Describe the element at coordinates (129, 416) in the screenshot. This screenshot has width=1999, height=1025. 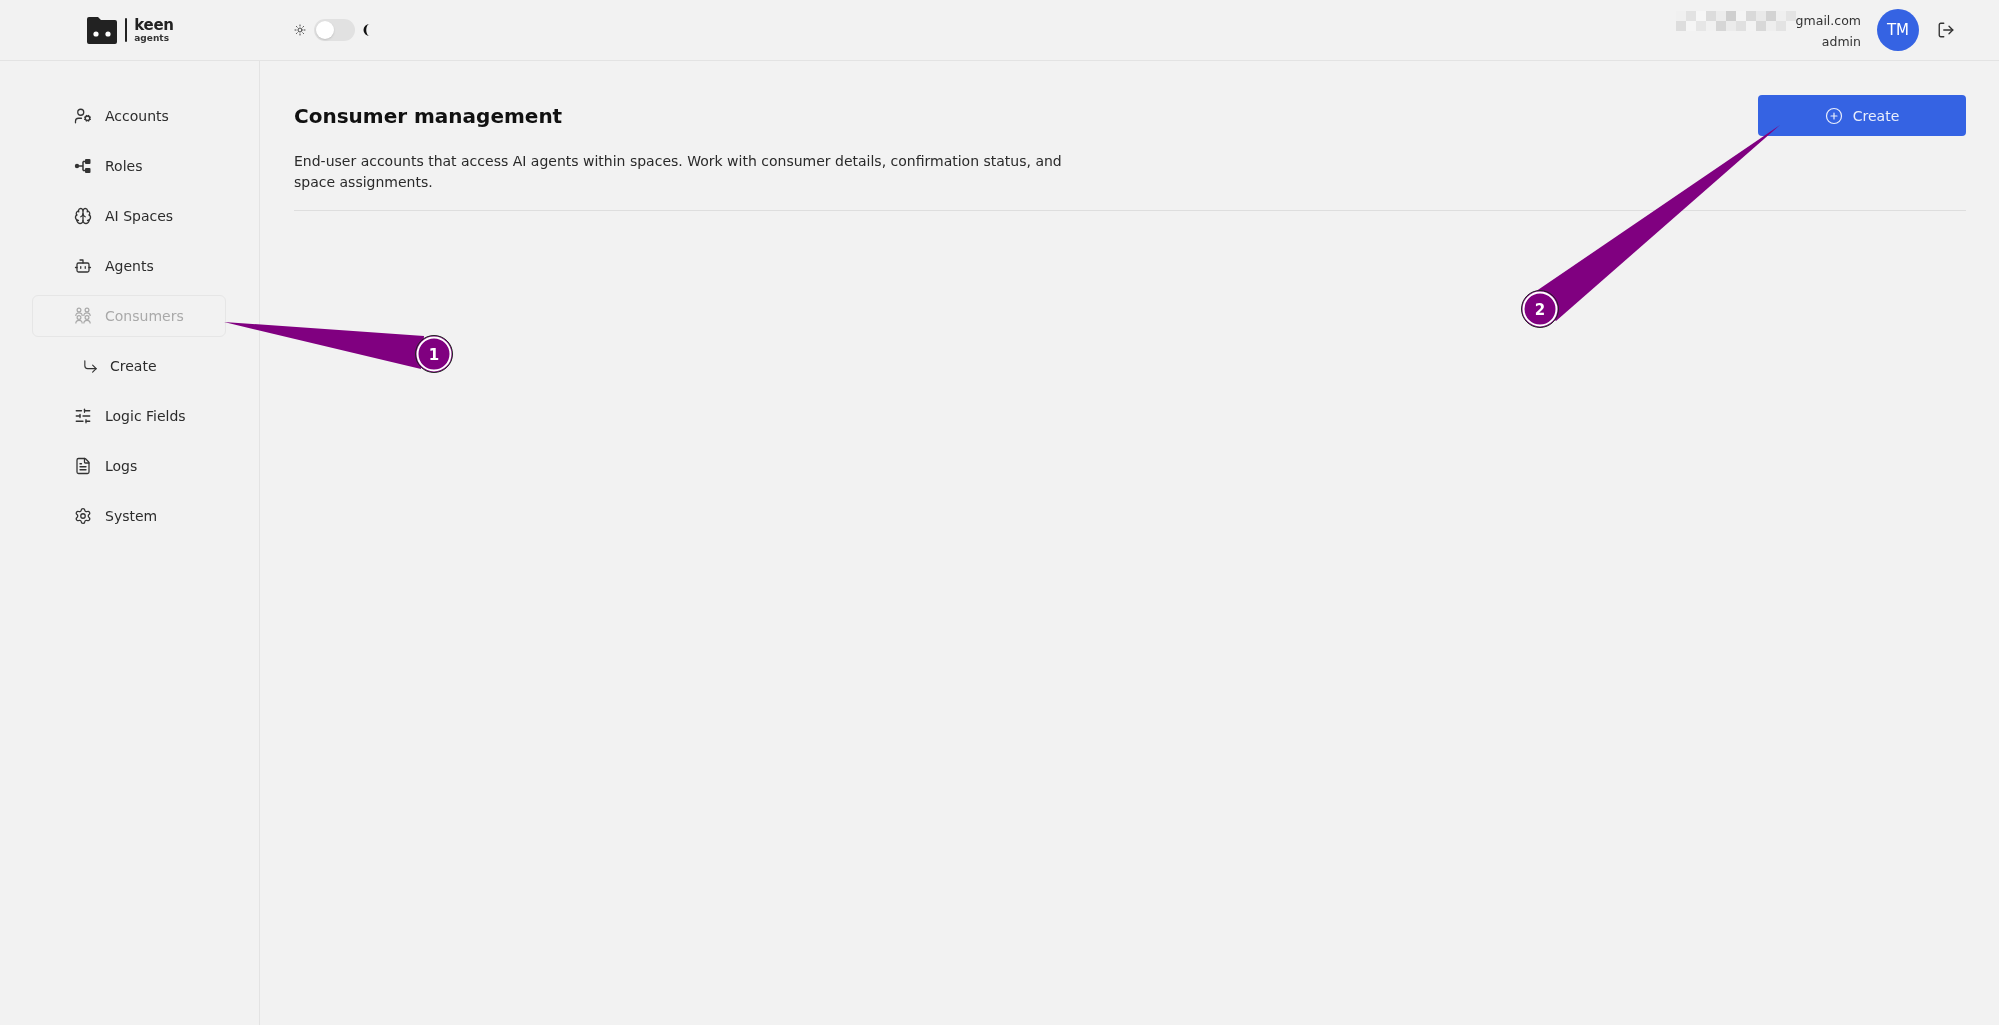
I see `sidebar-item: Logic Fields` at that location.